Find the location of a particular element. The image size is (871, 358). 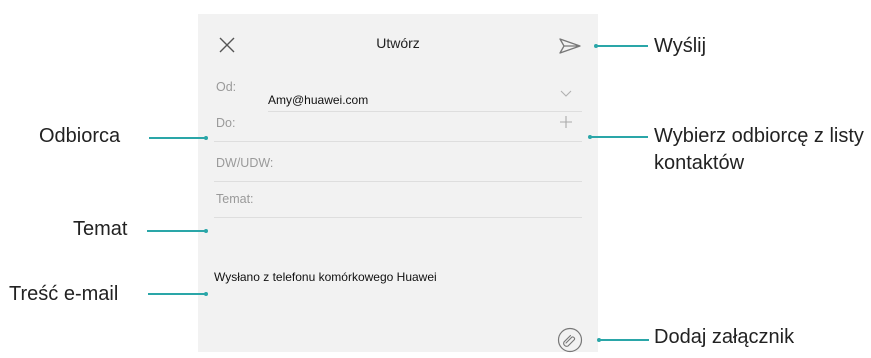

attach-button is located at coordinates (570, 340).